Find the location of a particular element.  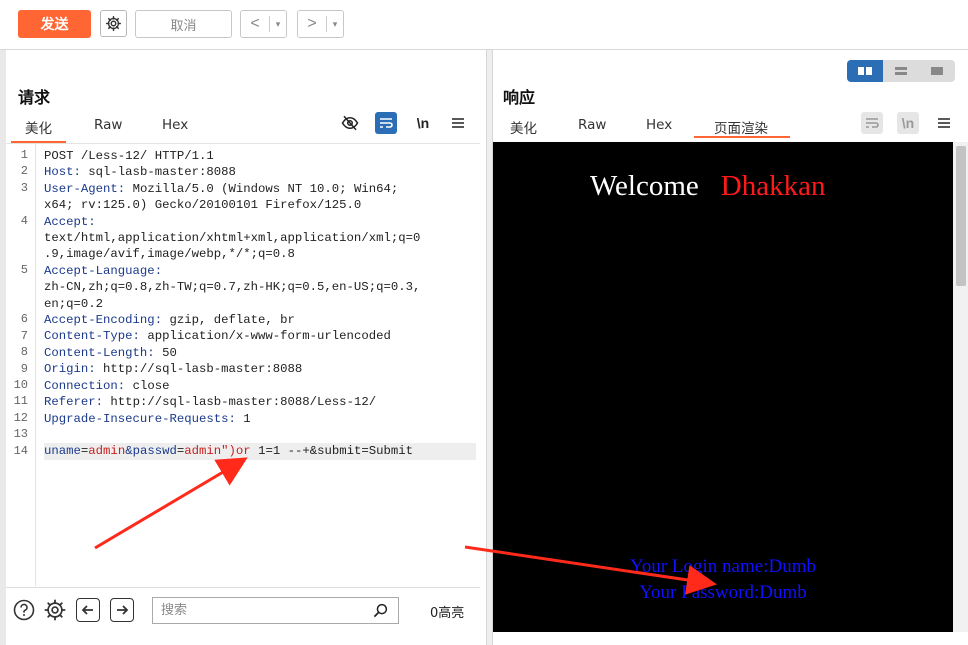

search-box is located at coordinates (275, 610).